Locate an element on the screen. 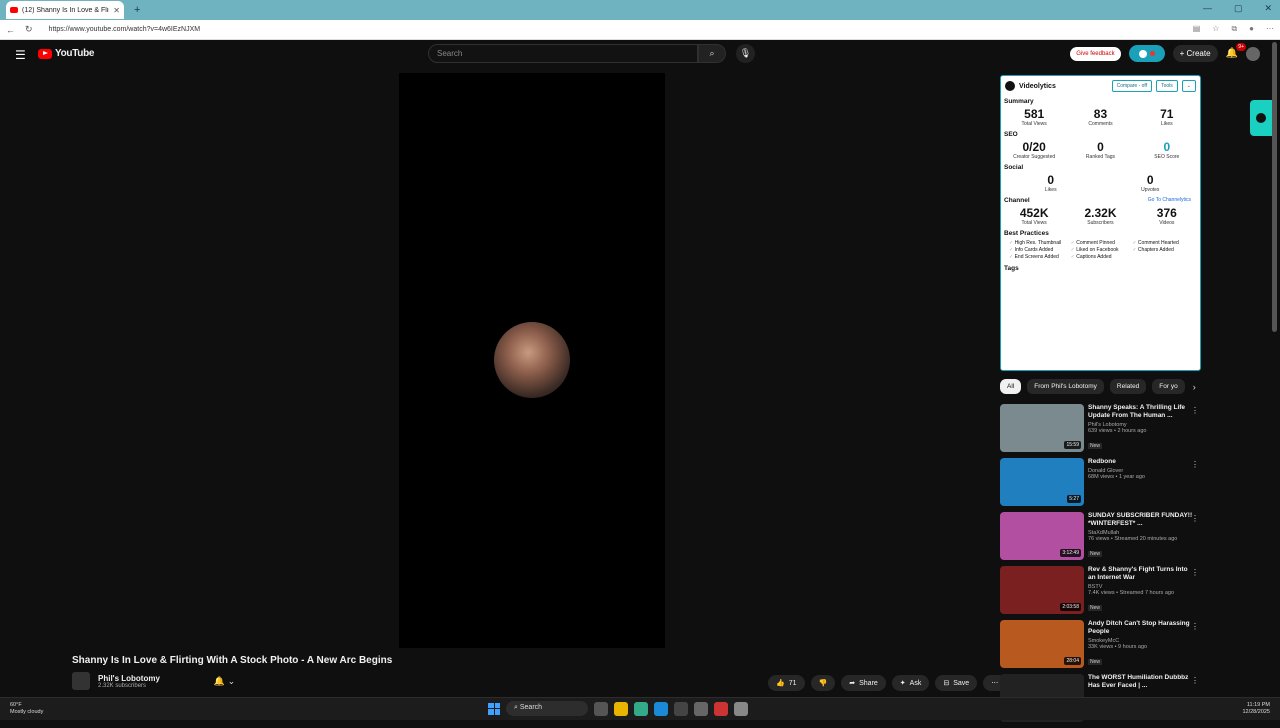 This screenshot has height=728, width=1280. give-feedback-button: Give feedback is located at coordinates (1095, 53).